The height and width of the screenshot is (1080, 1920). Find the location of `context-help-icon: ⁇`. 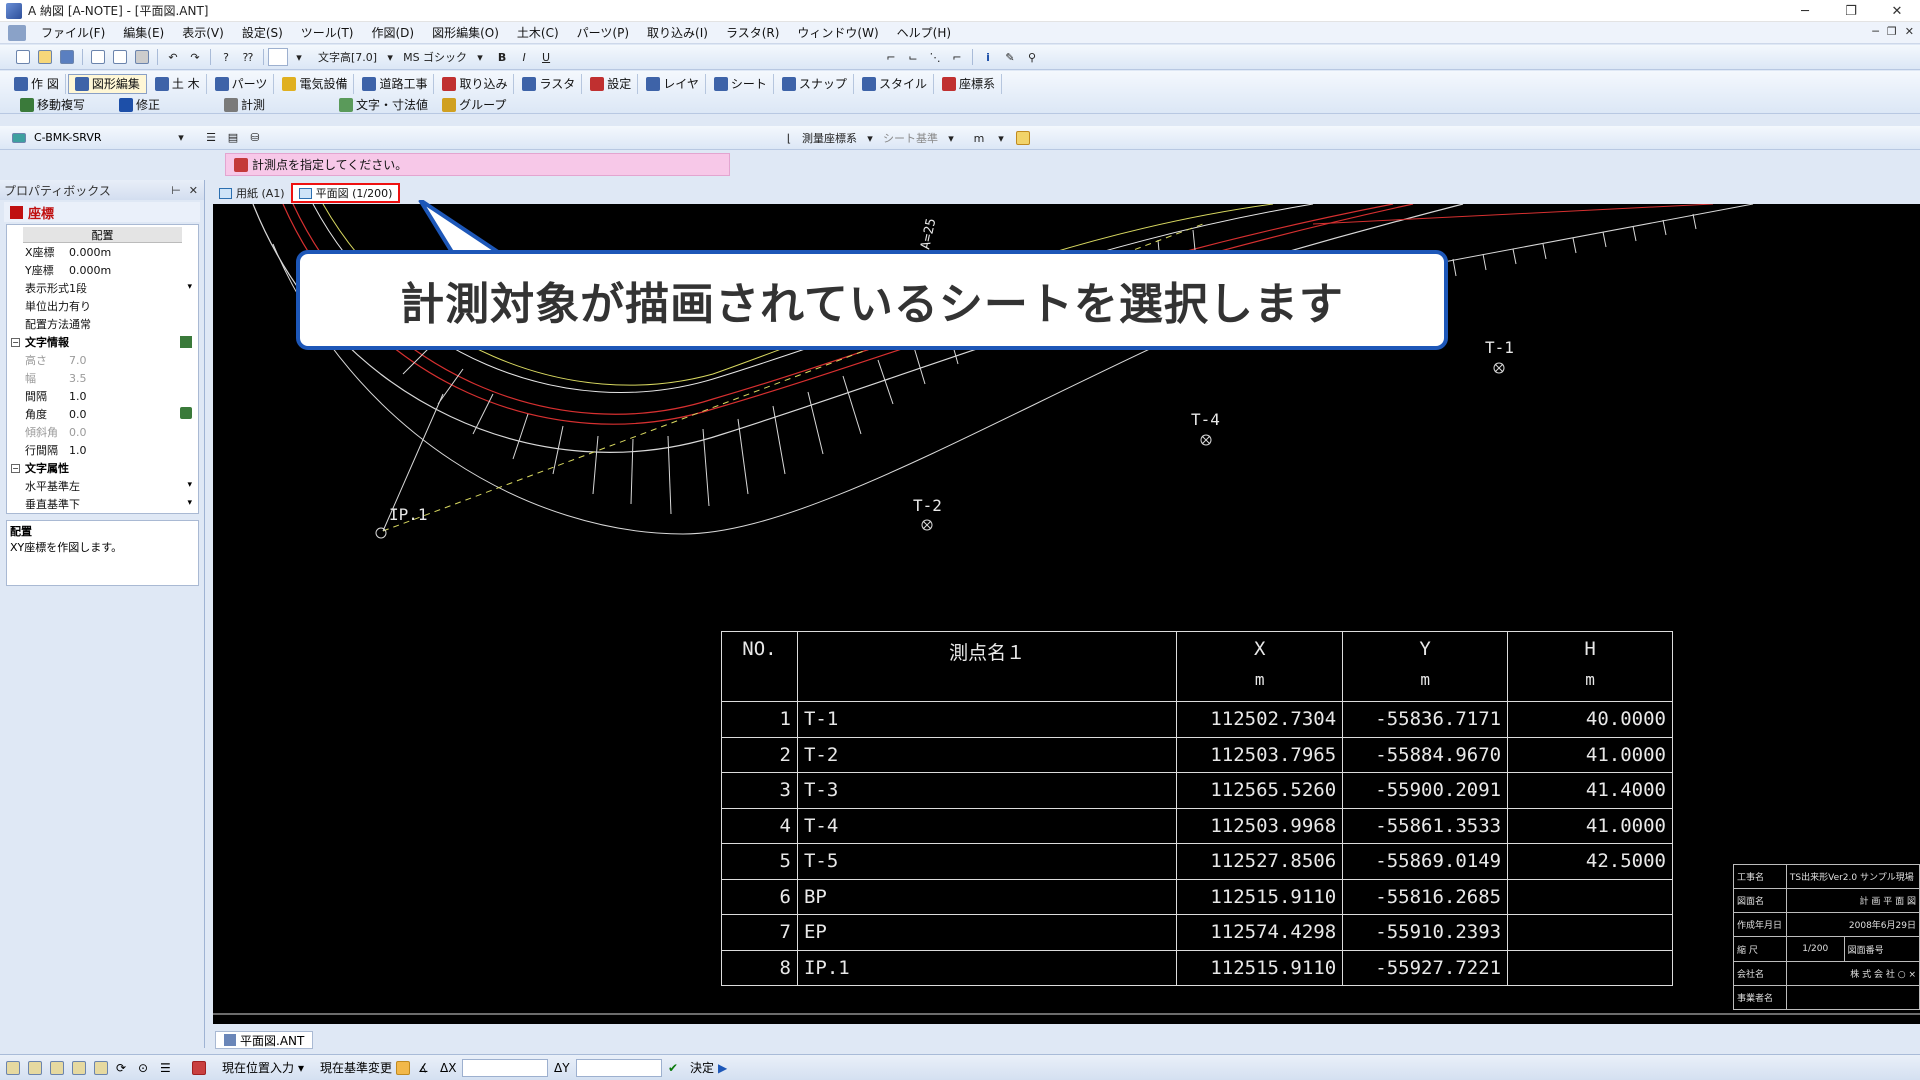

context-help-icon: ⁇ is located at coordinates (248, 57).